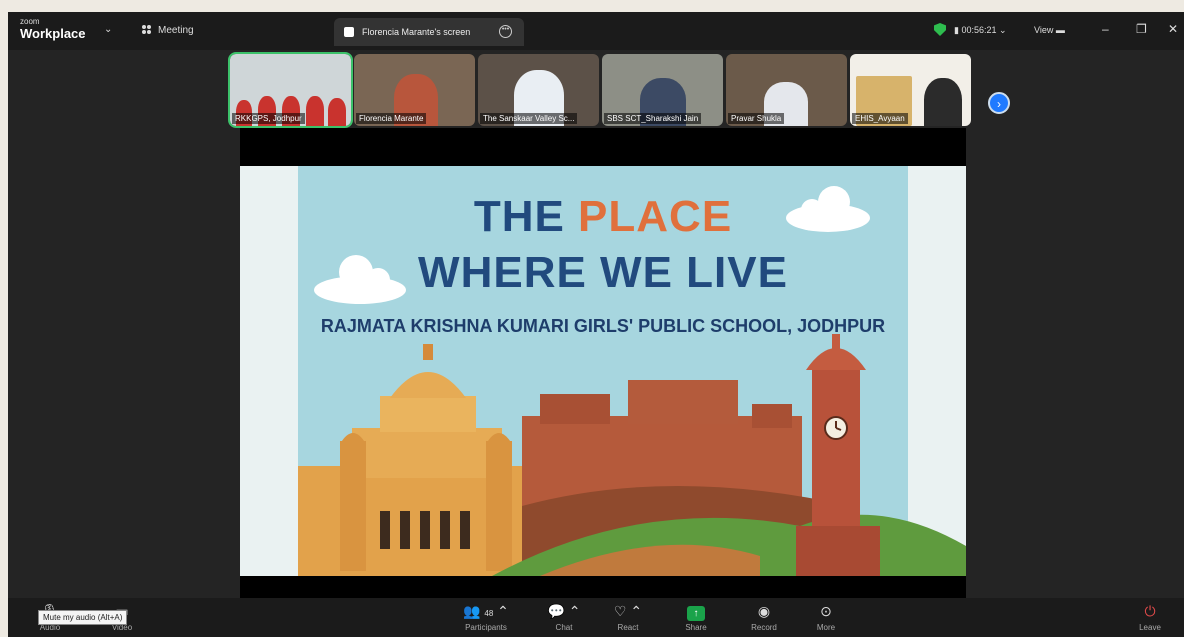  I want to click on participant-tile: Florencia Marante, so click(414, 90).